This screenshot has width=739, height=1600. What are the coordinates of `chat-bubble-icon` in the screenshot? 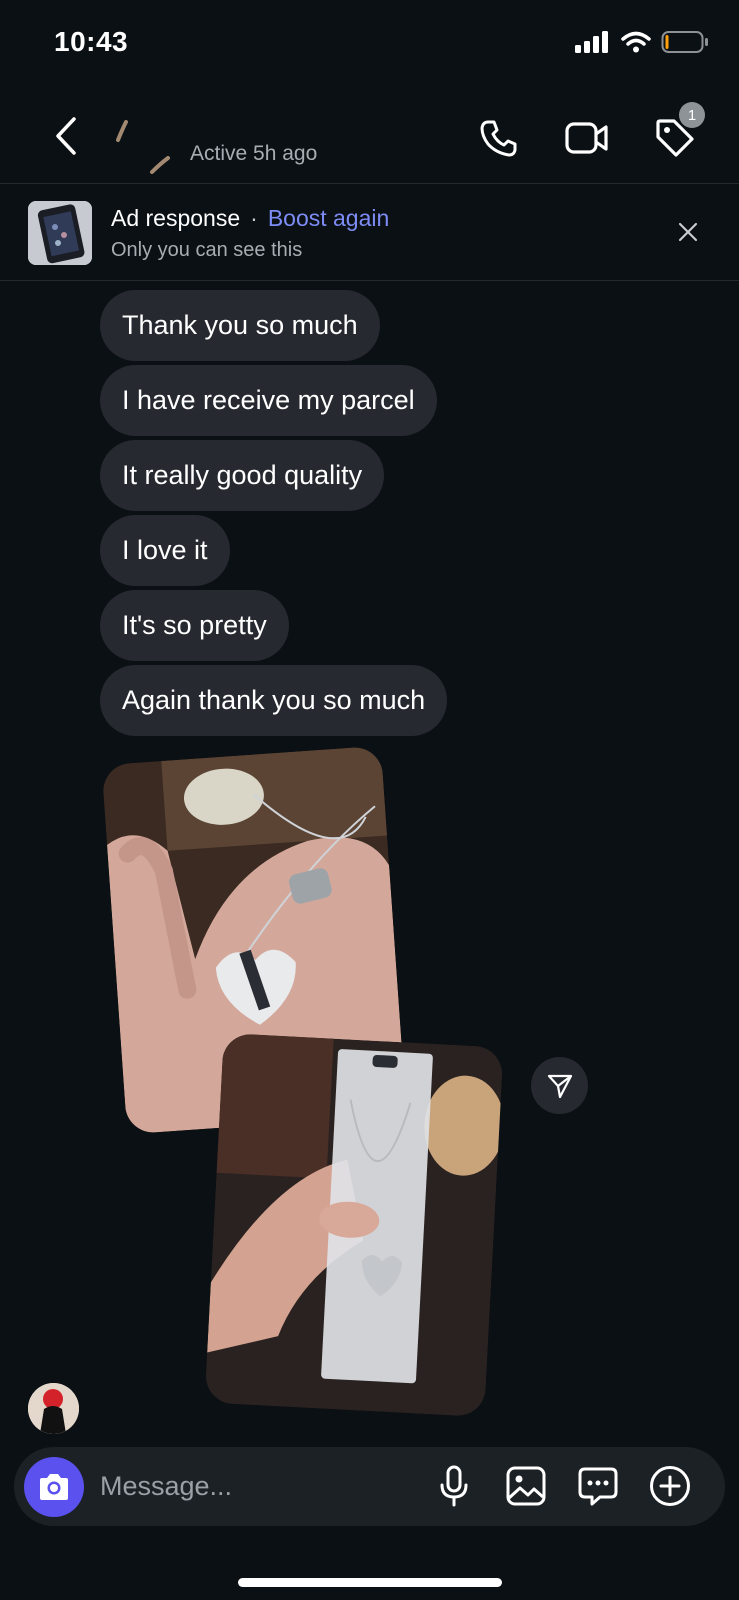 It's located at (598, 1486).